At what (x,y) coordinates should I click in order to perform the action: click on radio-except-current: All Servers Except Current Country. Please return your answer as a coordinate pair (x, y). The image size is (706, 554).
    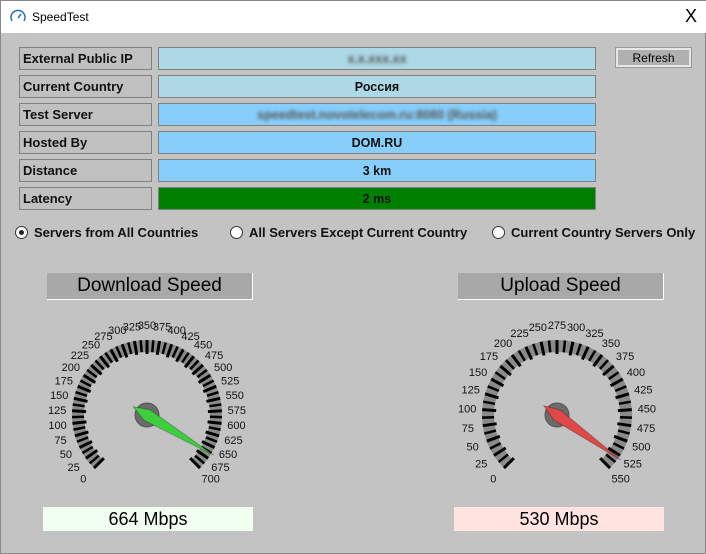
    Looking at the image, I should click on (348, 232).